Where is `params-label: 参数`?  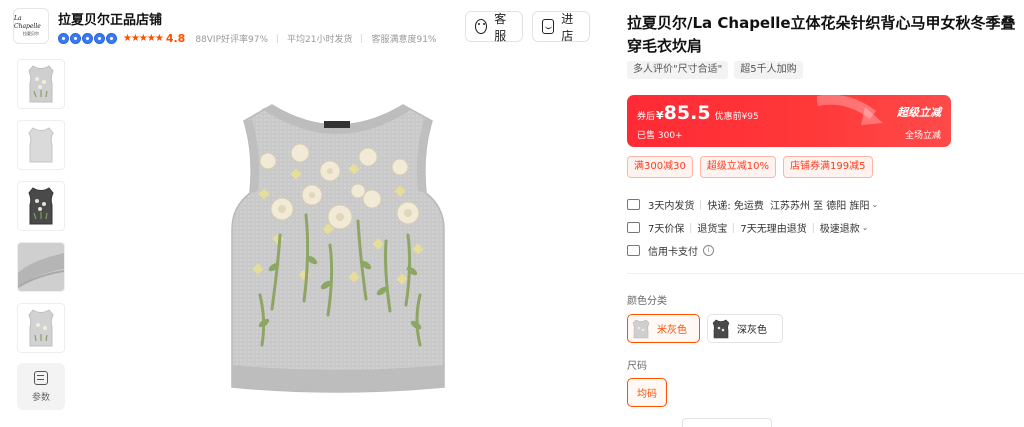
params-label: 参数 is located at coordinates (40, 397).